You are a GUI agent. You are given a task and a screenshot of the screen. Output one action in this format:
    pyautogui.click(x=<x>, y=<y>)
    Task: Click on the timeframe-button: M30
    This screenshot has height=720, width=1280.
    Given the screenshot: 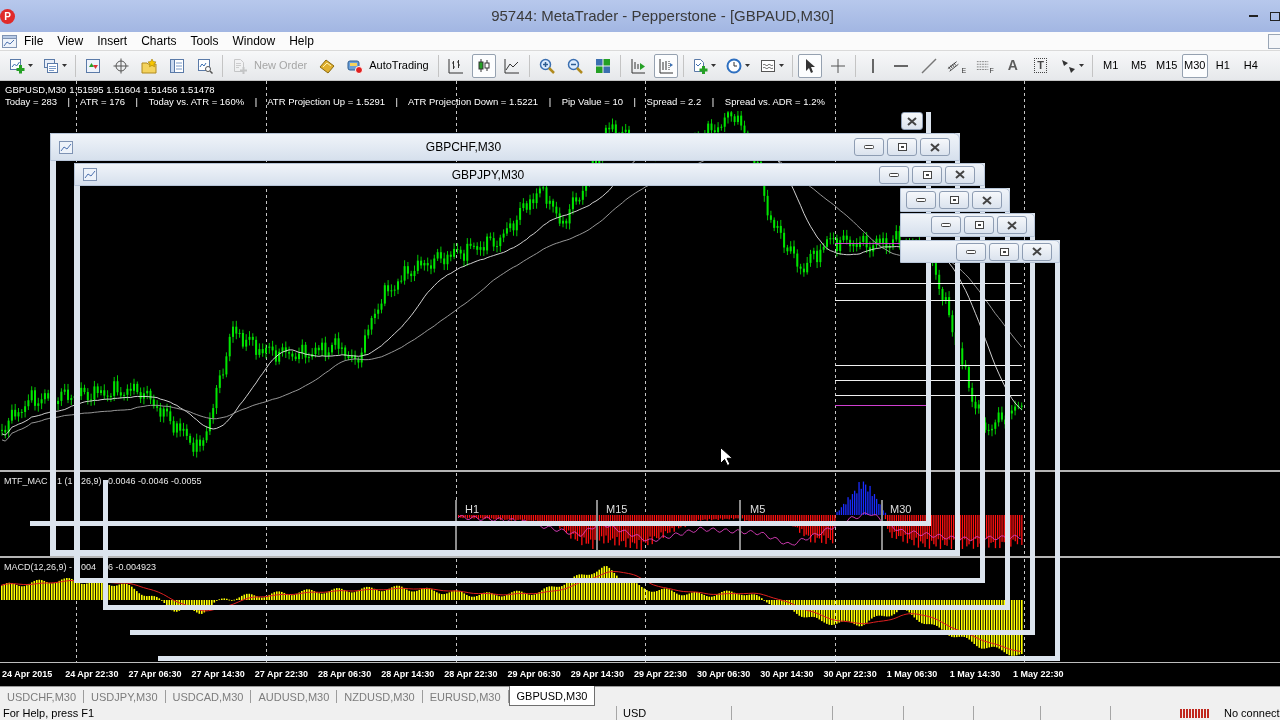 What is the action you would take?
    pyautogui.click(x=1194, y=65)
    